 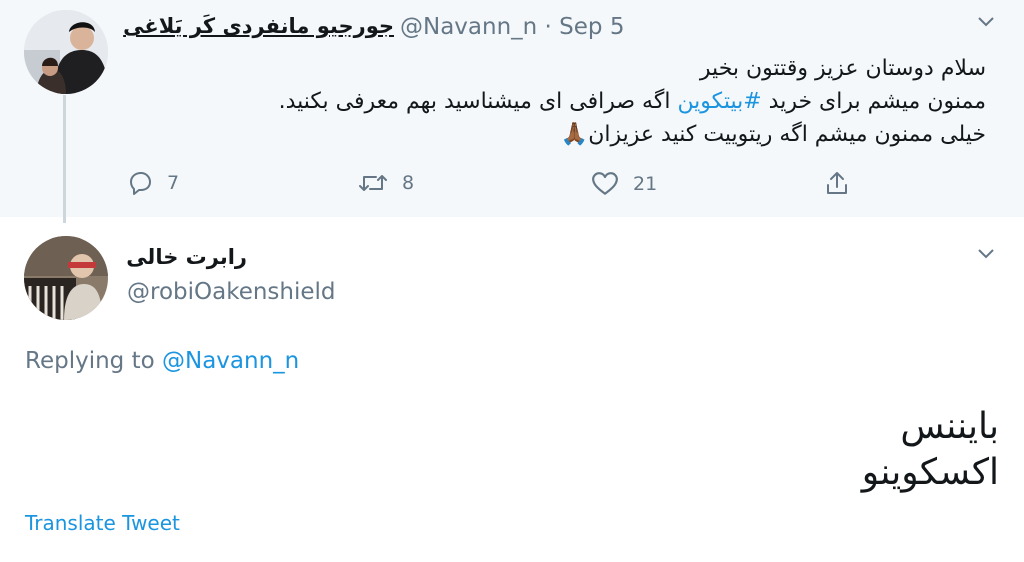 What do you see at coordinates (408, 183) in the screenshot?
I see `retweet-count: 8` at bounding box center [408, 183].